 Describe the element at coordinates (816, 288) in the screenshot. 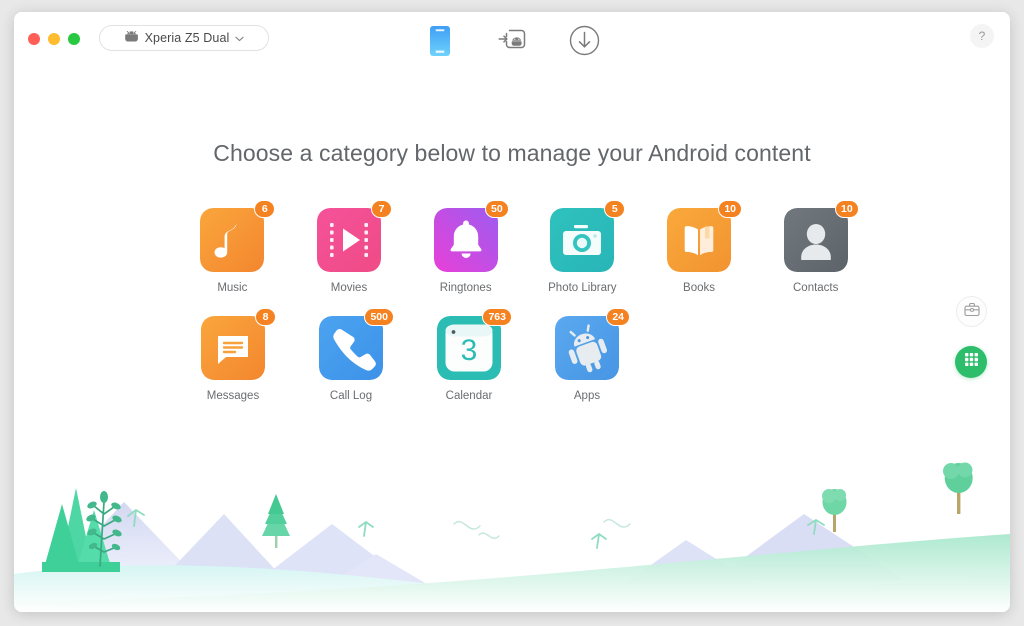

I see `category-label: Contacts` at that location.